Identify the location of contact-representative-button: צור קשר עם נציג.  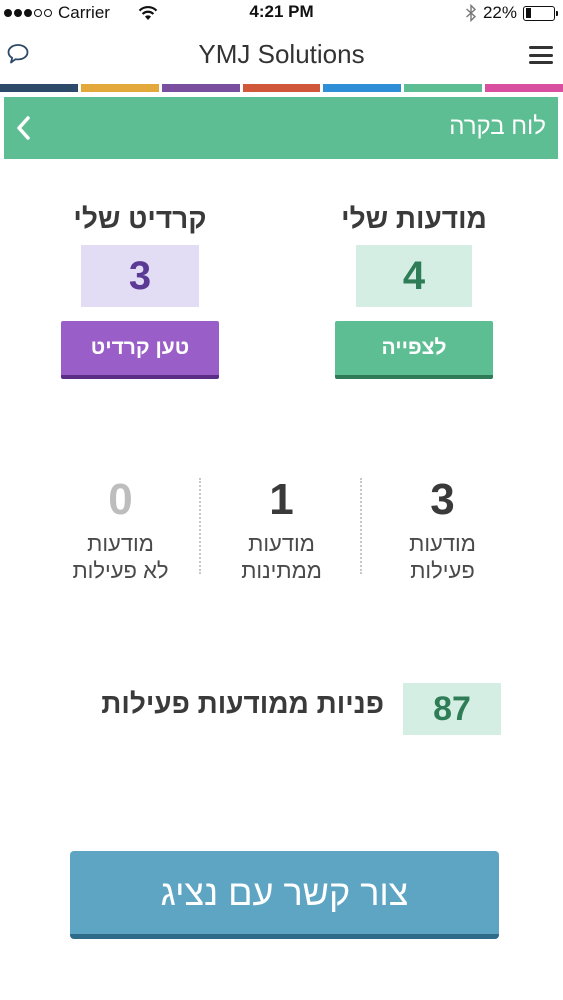
(284, 895).